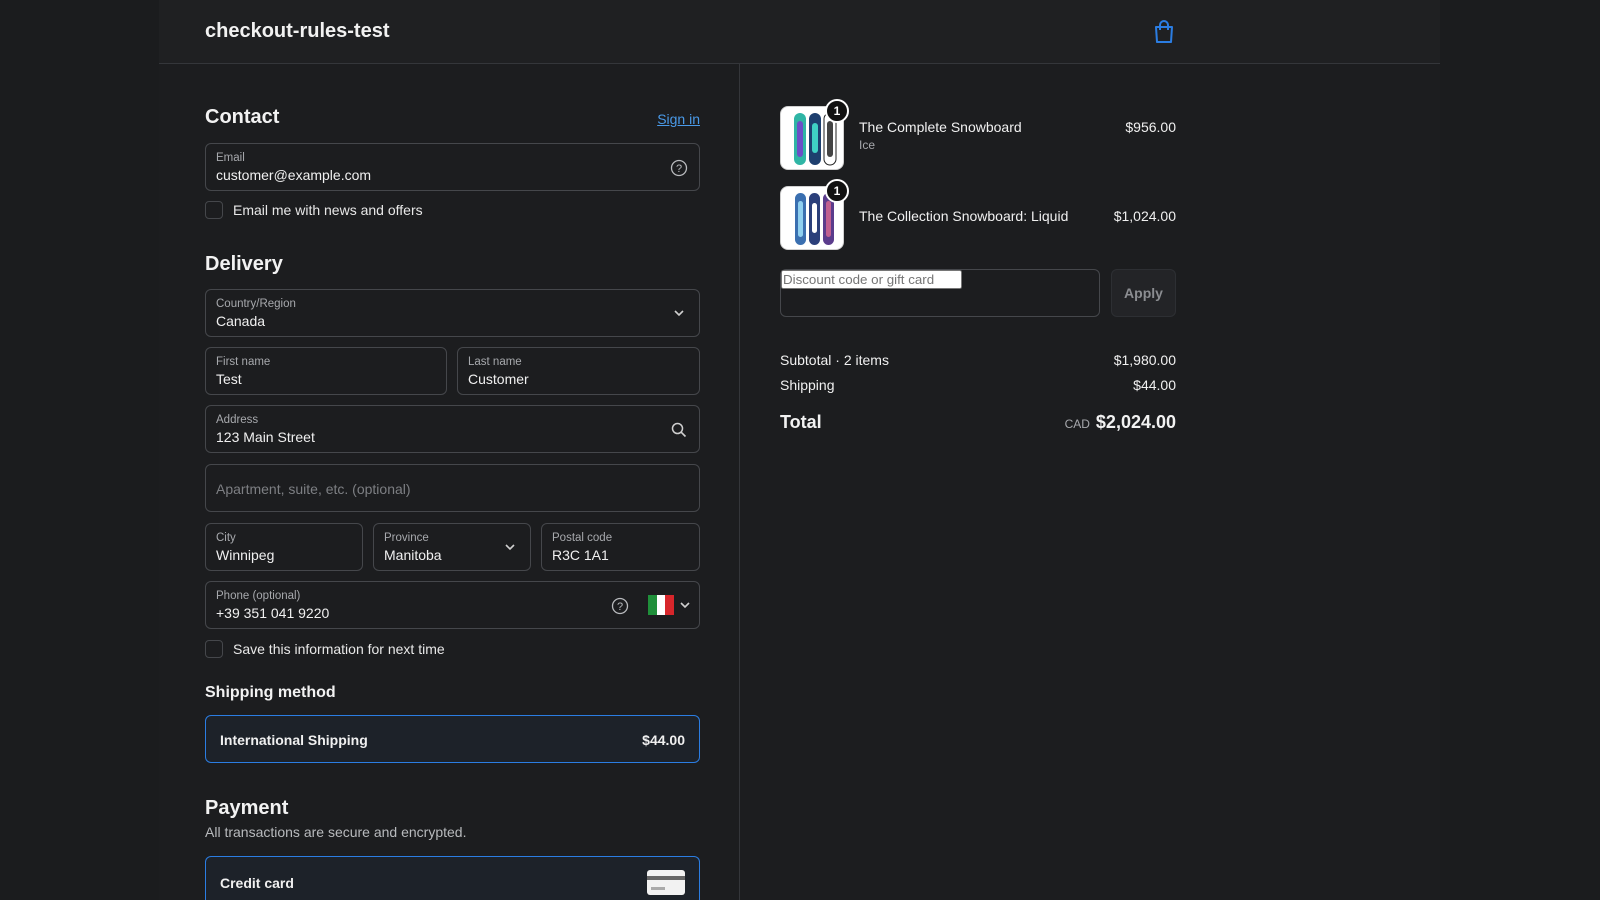 Image resolution: width=1600 pixels, height=900 pixels. I want to click on save-info-checkbox, so click(214, 649).